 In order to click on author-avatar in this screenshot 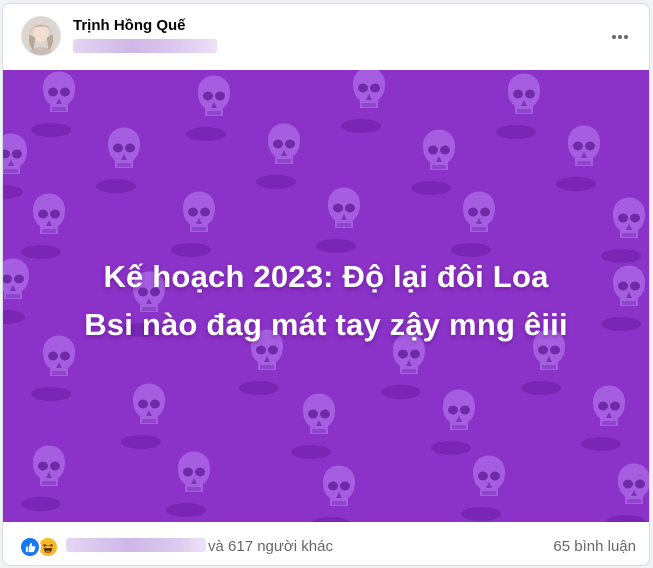, I will do `click(41, 36)`.